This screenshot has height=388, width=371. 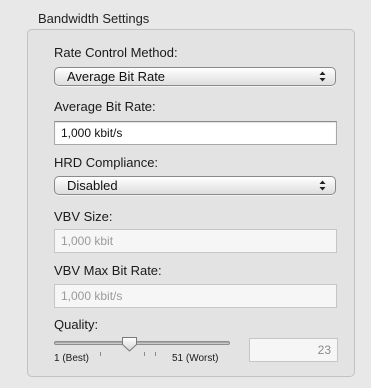 I want to click on quality-value: 23, so click(x=324, y=350).